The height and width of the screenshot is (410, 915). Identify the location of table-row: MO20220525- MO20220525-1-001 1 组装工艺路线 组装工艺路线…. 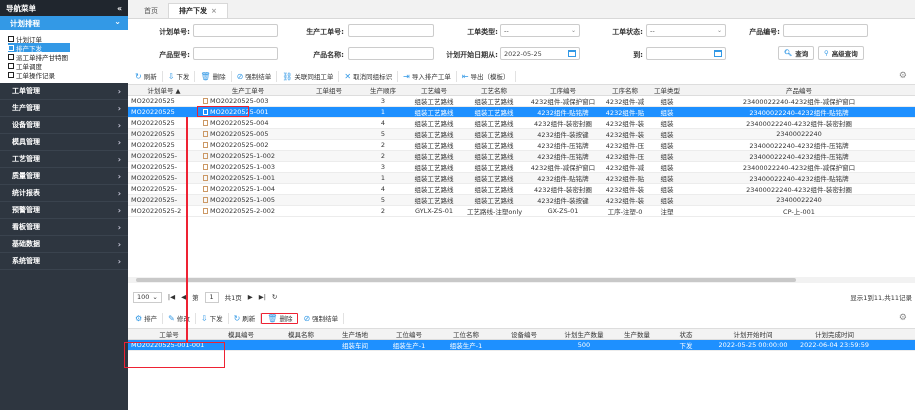
(521, 178).